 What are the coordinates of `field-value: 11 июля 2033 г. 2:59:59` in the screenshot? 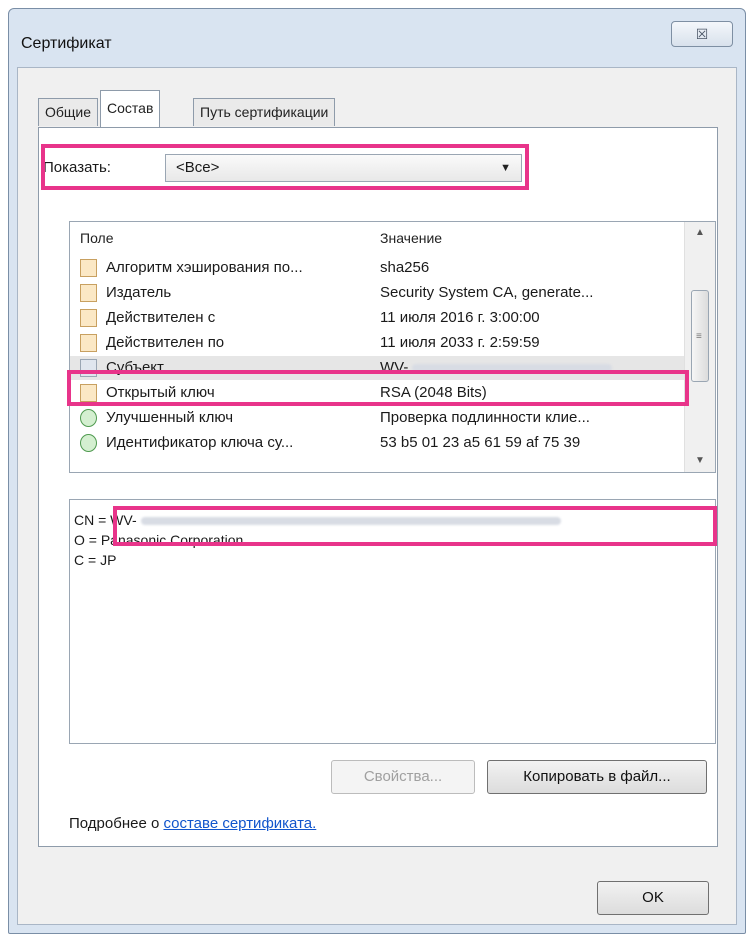 It's located at (460, 342).